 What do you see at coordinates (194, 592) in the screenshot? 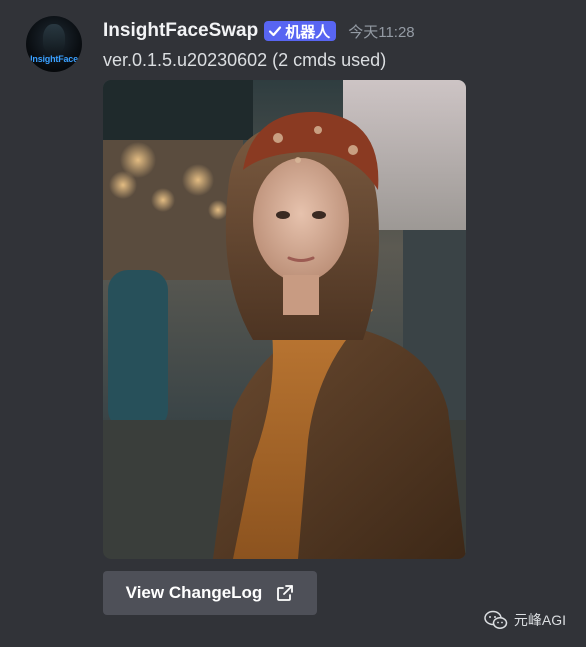
I see `view-changelog-label: View ChangeLog` at bounding box center [194, 592].